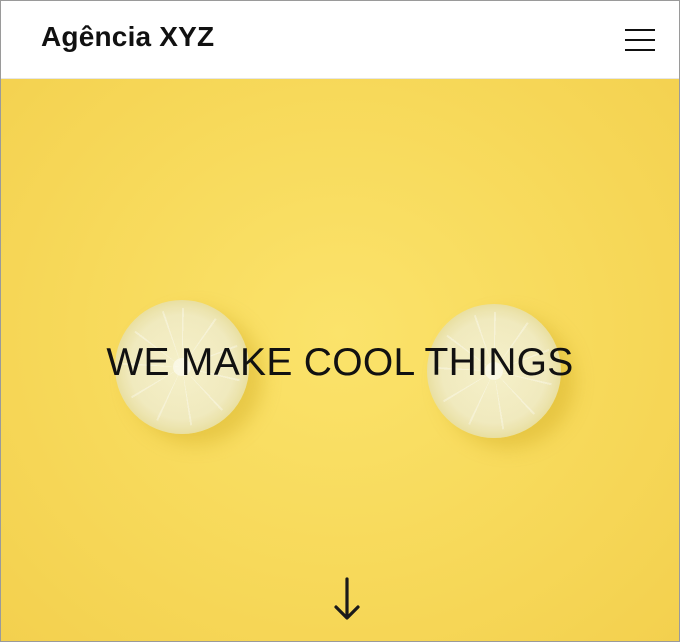 This screenshot has height=642, width=680. I want to click on hamburger-menu-icon, so click(641, 40).